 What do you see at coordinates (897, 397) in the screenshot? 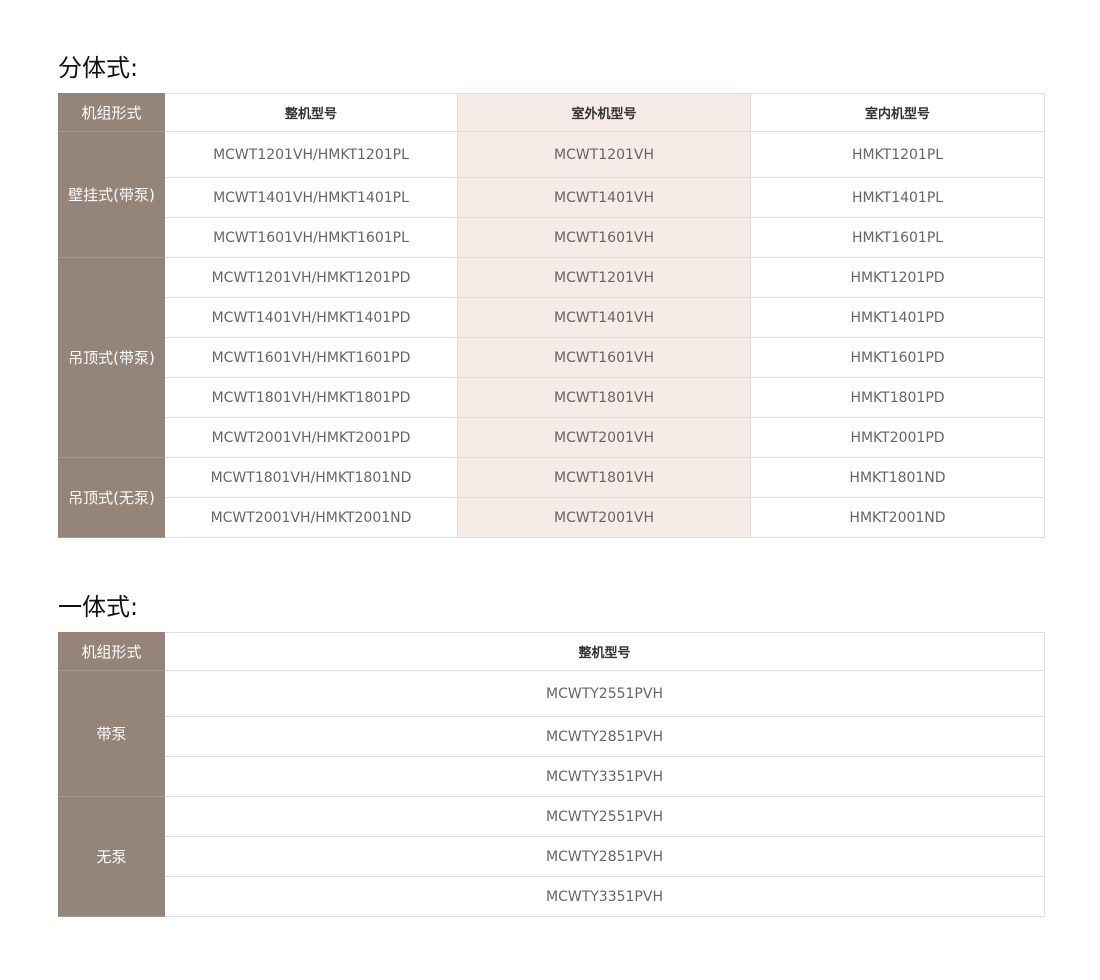
I see `indoor-model-cell: HMKT1801PD` at bounding box center [897, 397].